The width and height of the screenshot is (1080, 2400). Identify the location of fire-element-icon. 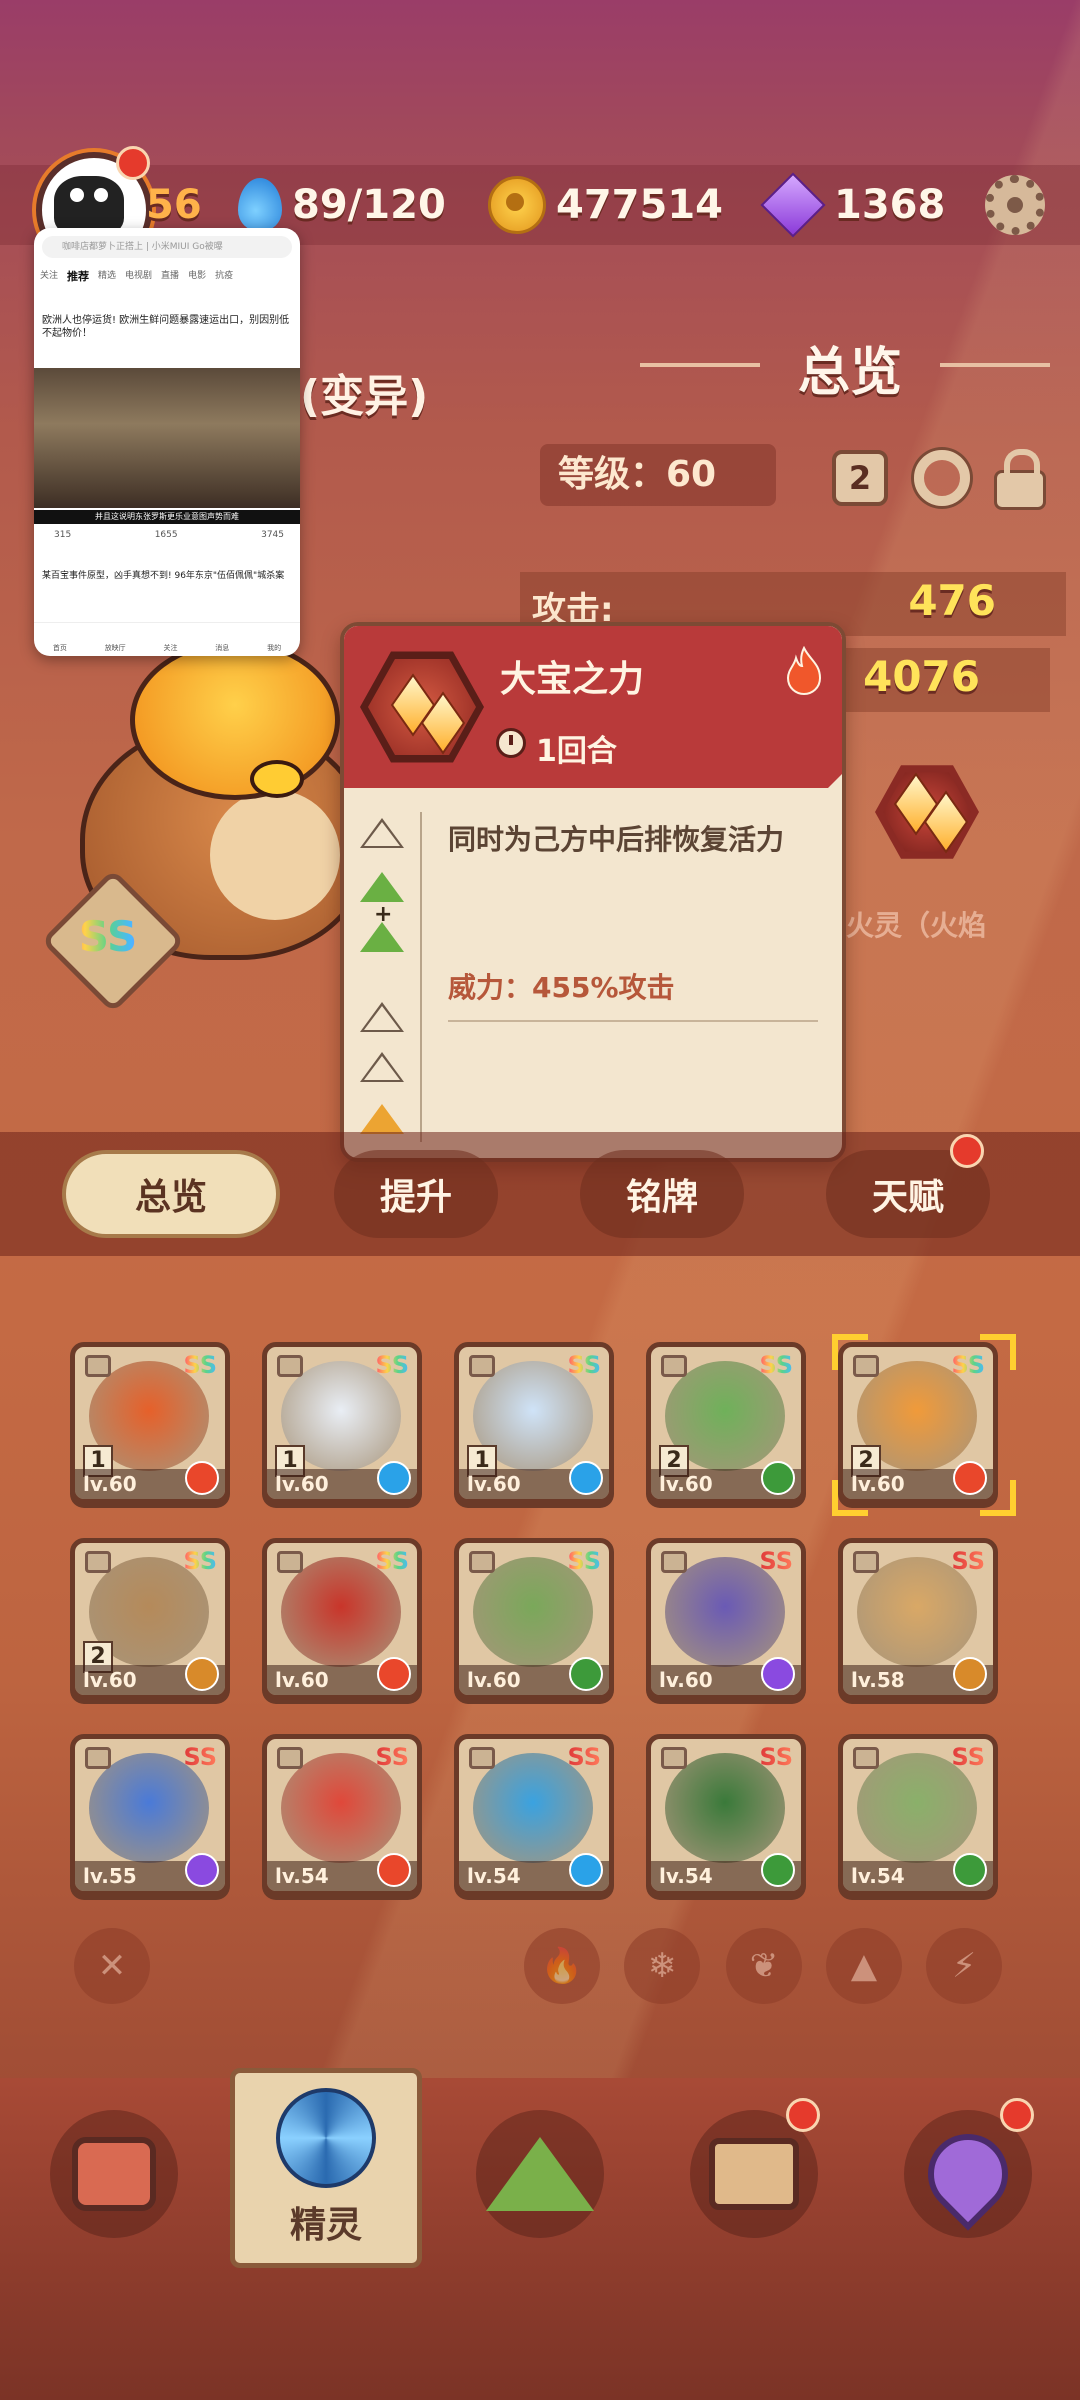
(804, 671).